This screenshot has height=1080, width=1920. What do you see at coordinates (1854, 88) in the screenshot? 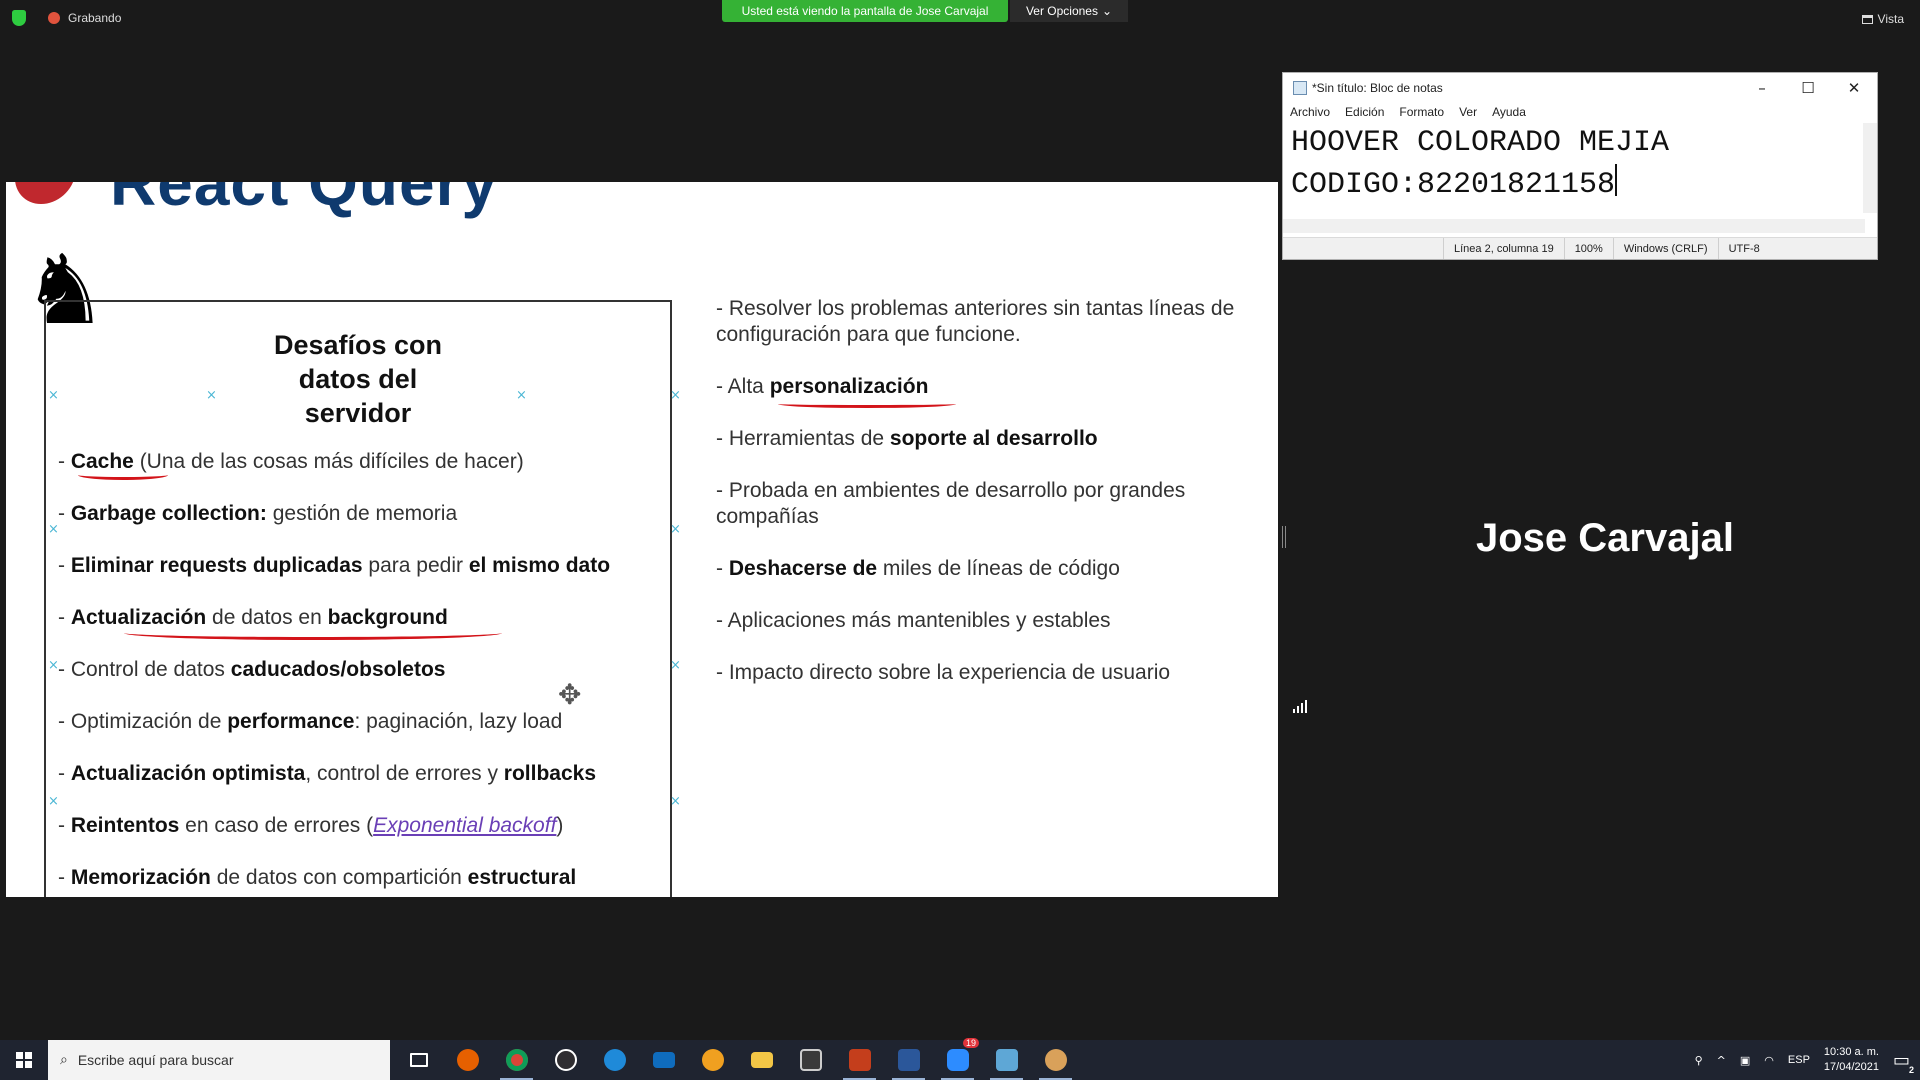
I see `close-icon: ✕` at bounding box center [1854, 88].